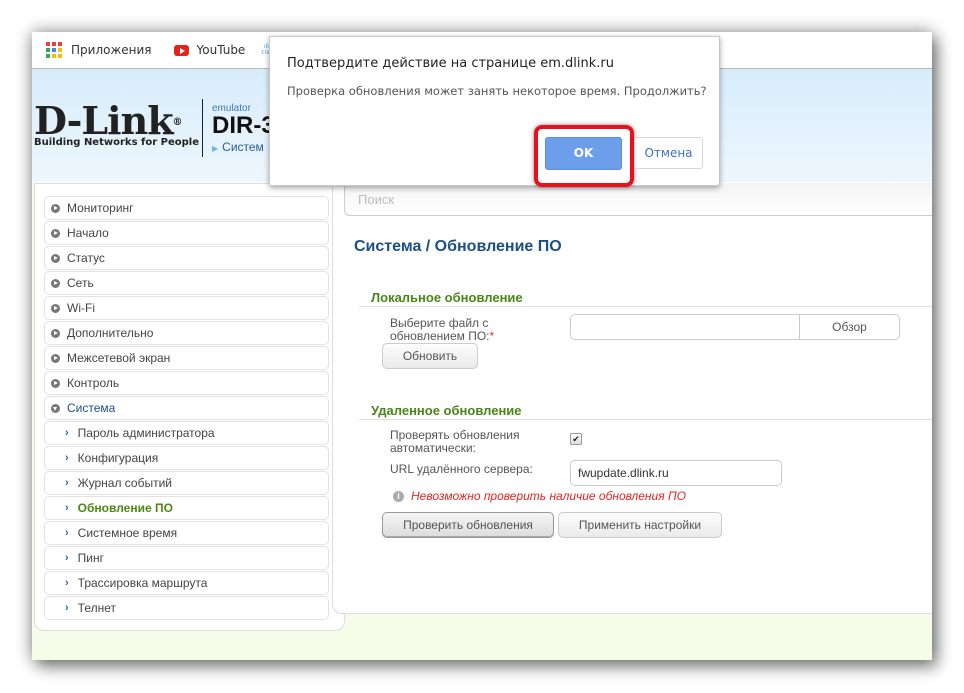 The width and height of the screenshot is (964, 693). I want to click on ok-button: OK, so click(583, 153).